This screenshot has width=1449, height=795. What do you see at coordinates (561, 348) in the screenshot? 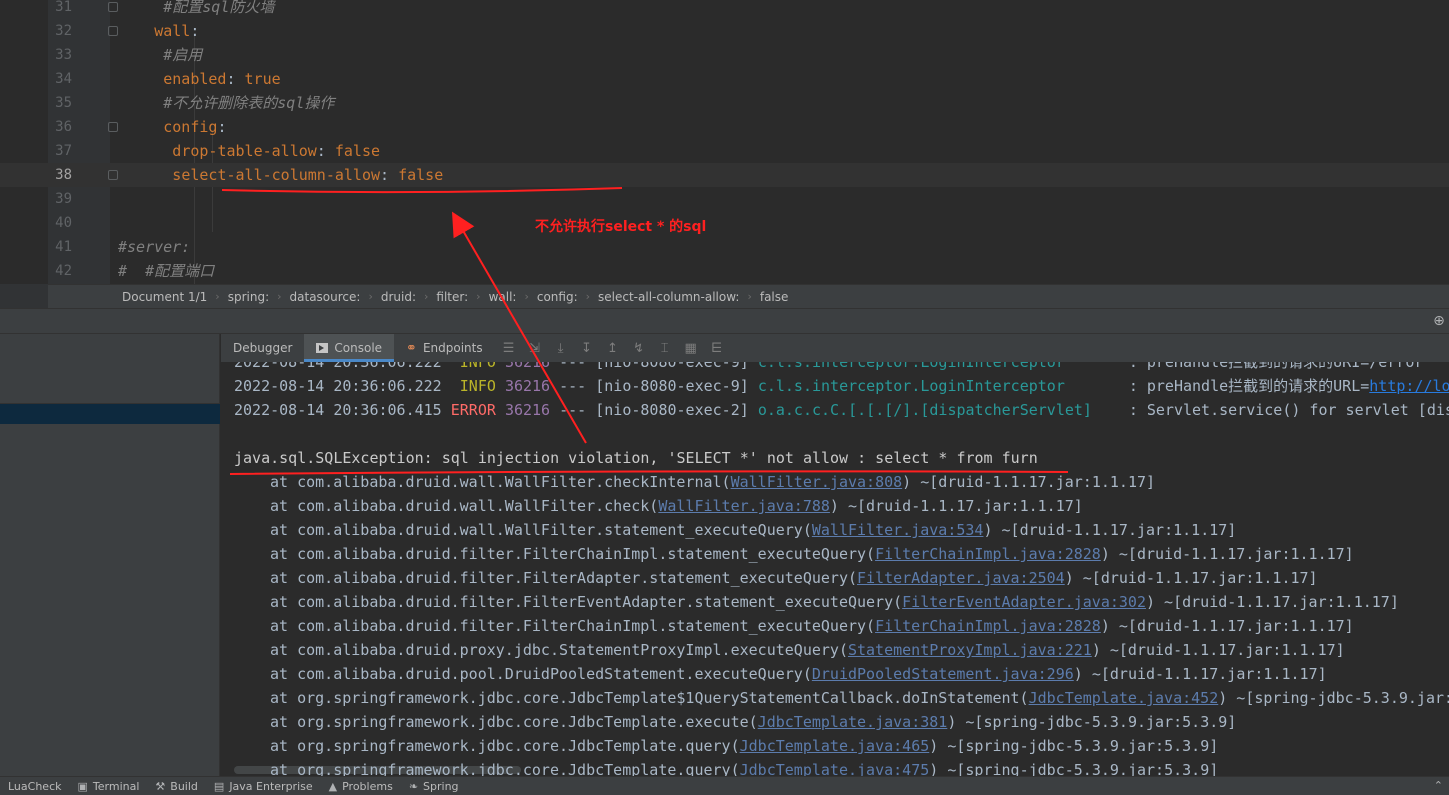
I see `step-over-icon: ⤓` at bounding box center [561, 348].